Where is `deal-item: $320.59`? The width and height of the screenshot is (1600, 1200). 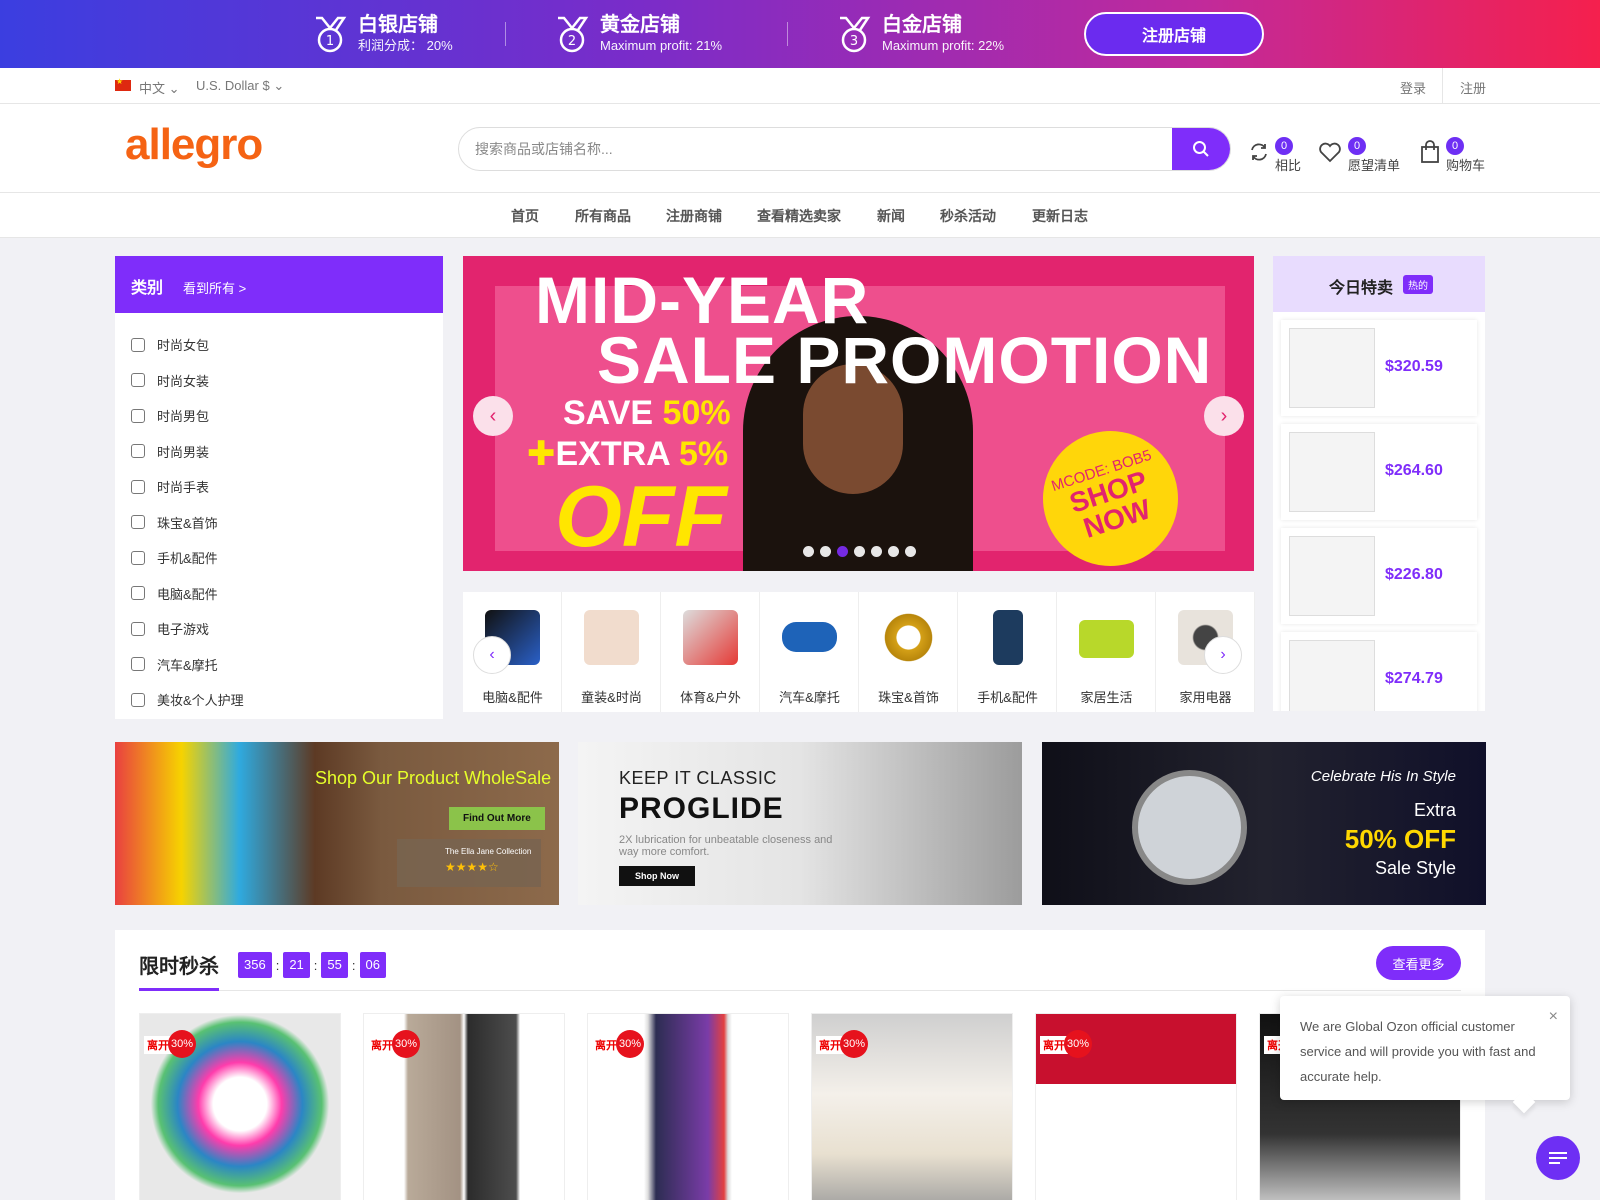 deal-item: $320.59 is located at coordinates (1379, 368).